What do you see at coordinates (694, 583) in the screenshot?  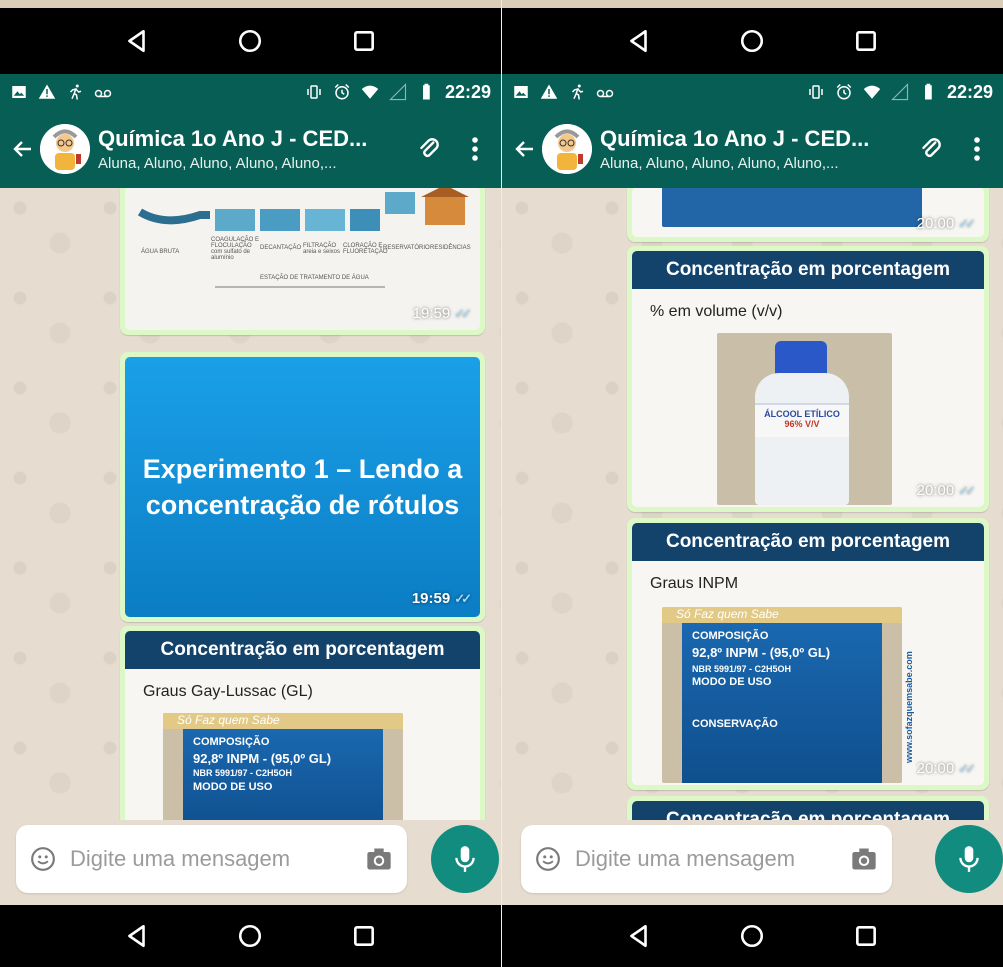 I see `slide-body: Graus INPM` at bounding box center [694, 583].